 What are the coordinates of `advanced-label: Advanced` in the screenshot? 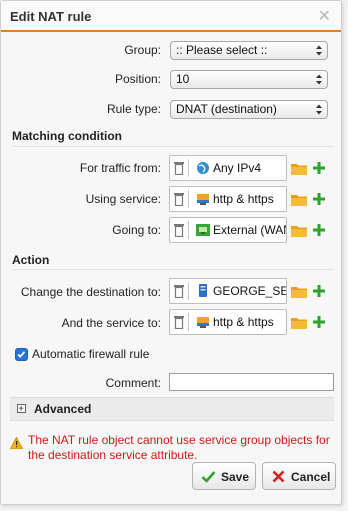 It's located at (63, 409).